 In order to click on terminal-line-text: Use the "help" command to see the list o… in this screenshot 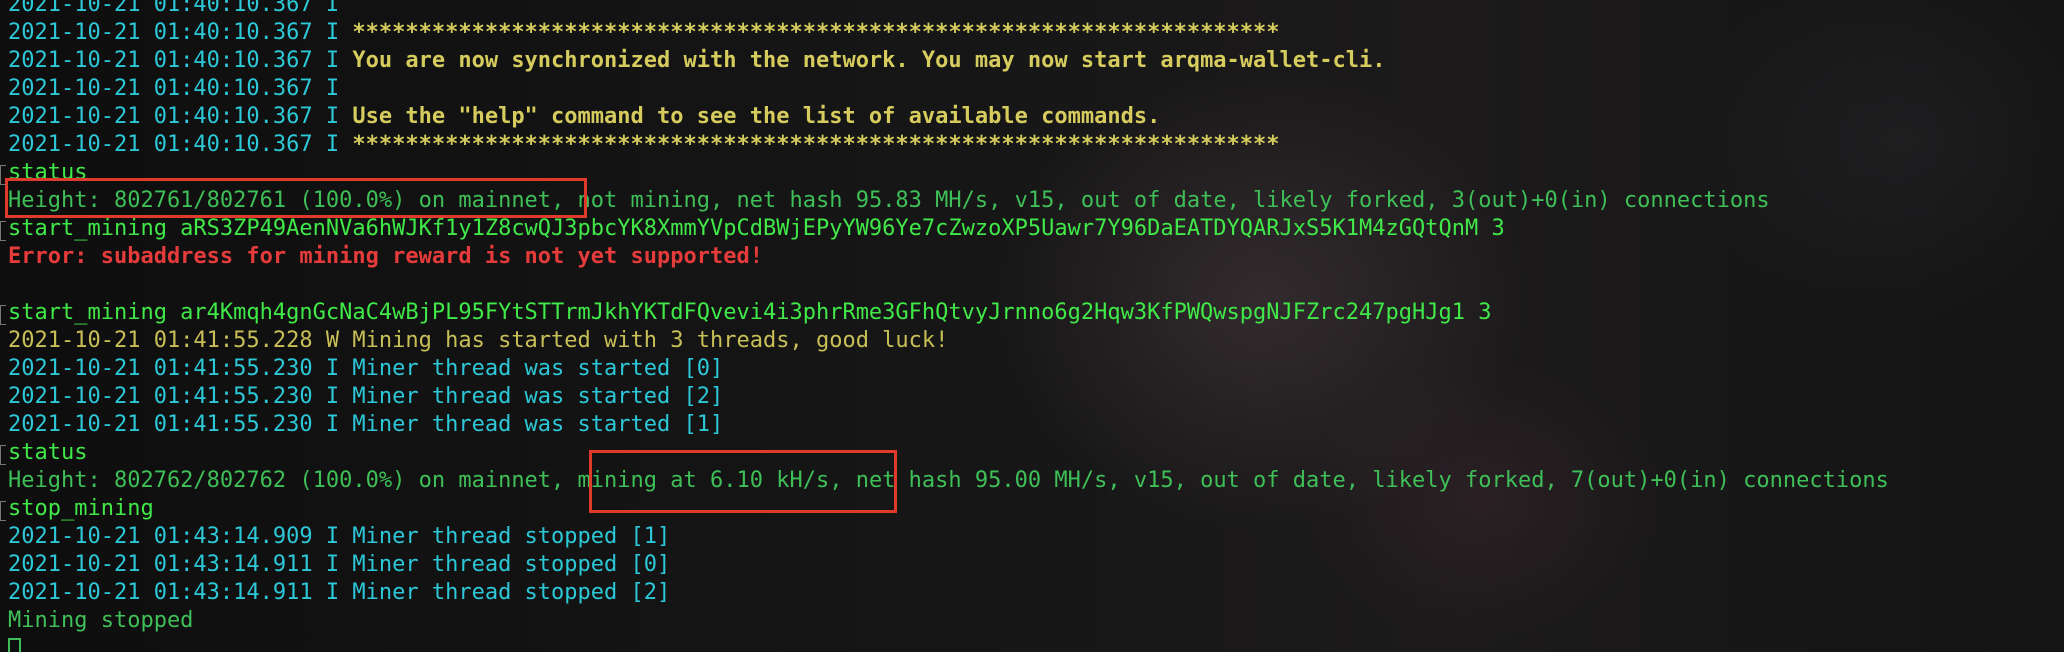, I will do `click(756, 116)`.